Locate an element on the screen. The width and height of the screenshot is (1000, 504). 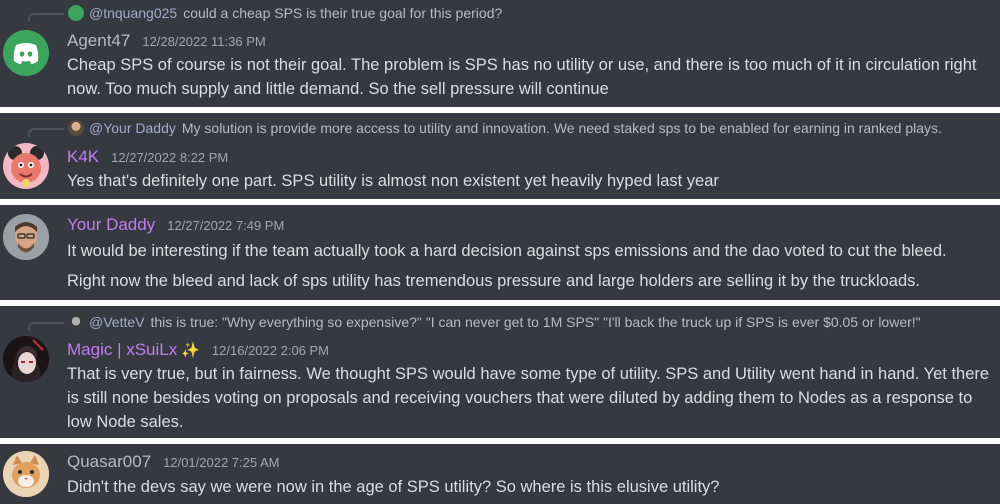
timestamp: 12/28/2022 11:36 PM is located at coordinates (203, 41).